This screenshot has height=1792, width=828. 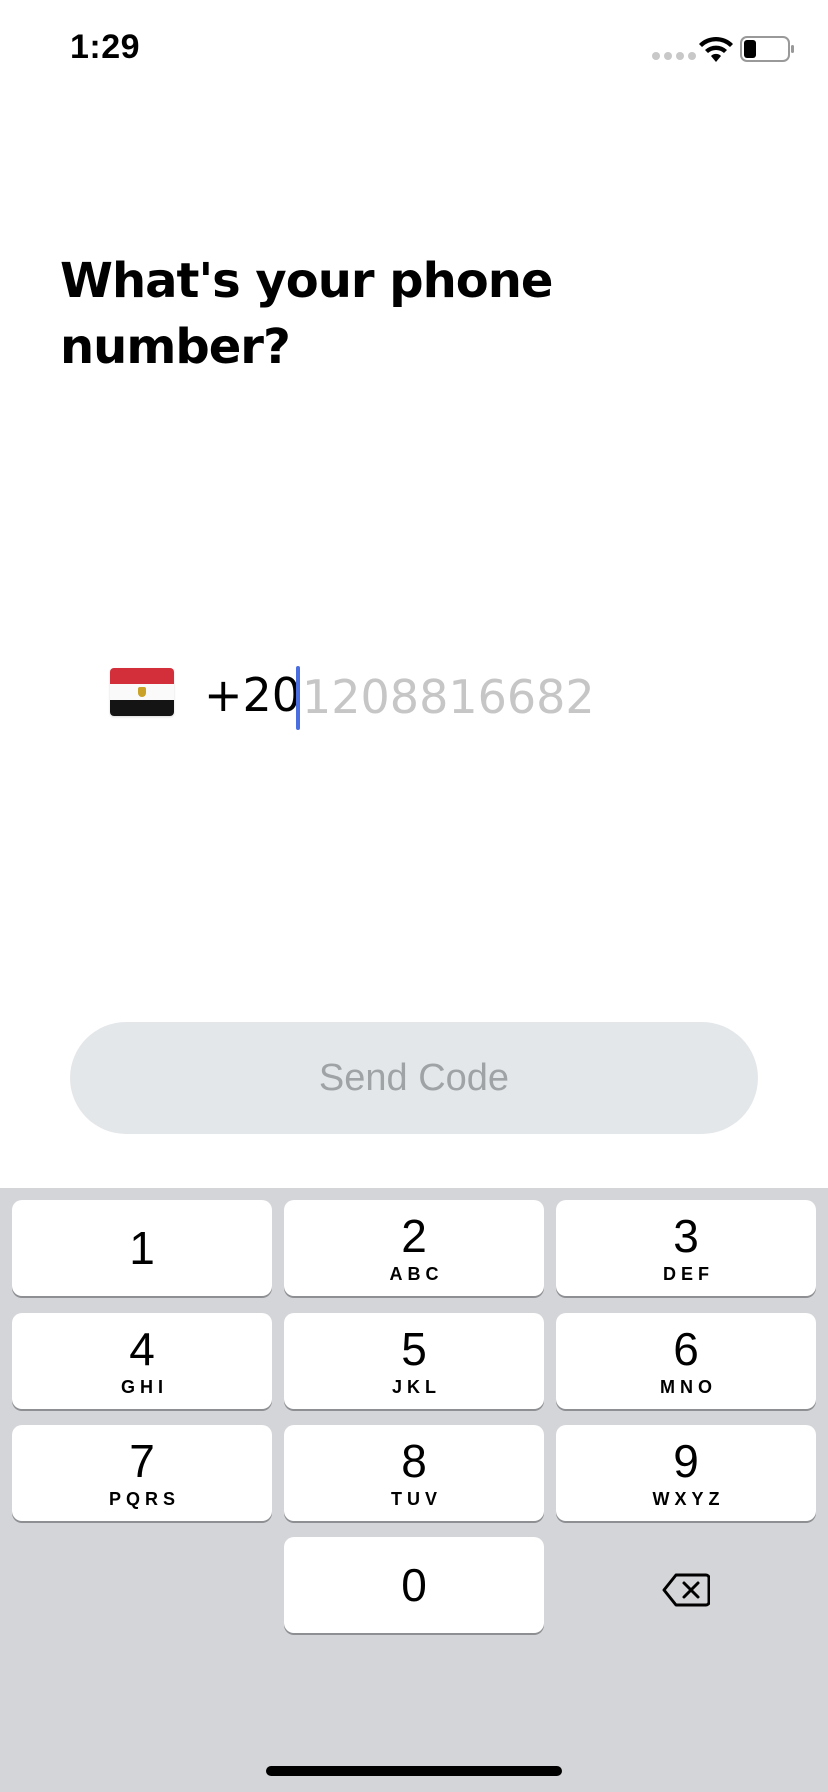 I want to click on backspace-icon, so click(x=686, y=1590).